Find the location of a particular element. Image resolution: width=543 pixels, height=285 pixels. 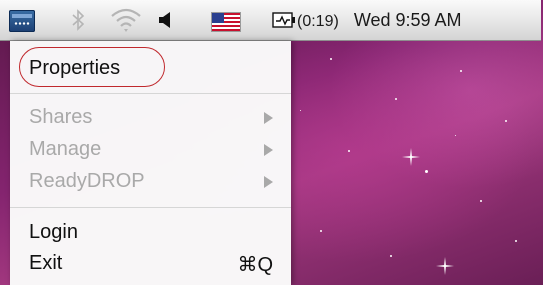

highlight-annotation is located at coordinates (92, 67).